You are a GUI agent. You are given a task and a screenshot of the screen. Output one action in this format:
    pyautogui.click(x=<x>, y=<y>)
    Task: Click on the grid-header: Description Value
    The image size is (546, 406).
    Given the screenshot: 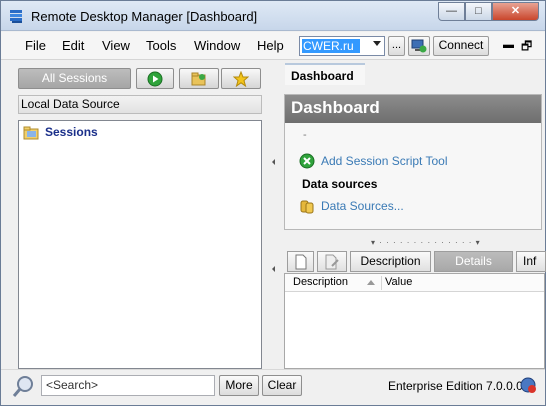 What is the action you would take?
    pyautogui.click(x=414, y=283)
    